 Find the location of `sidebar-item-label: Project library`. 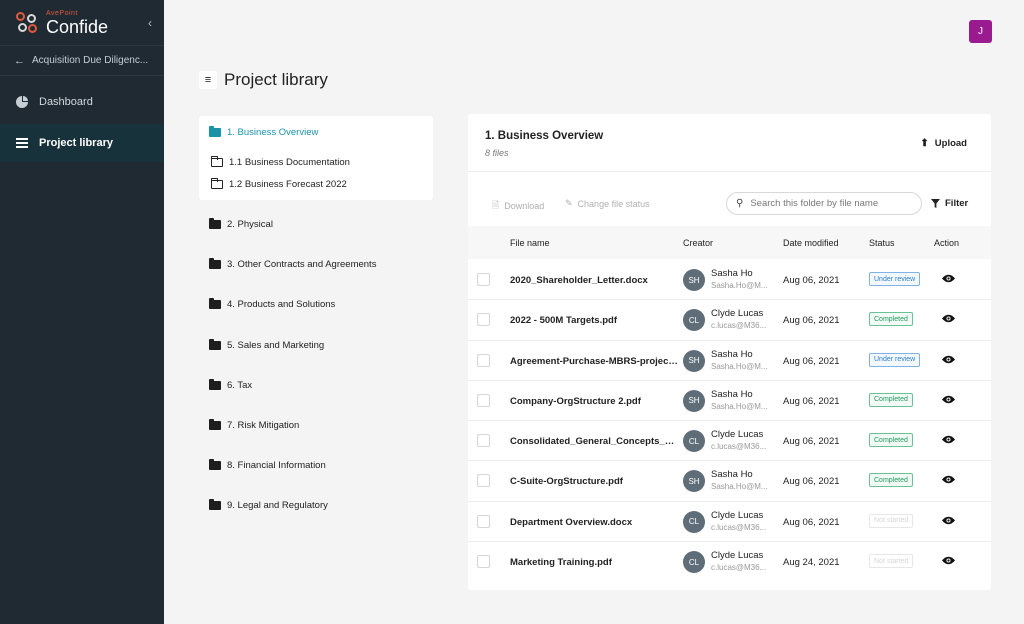

sidebar-item-label: Project library is located at coordinates (76, 143).